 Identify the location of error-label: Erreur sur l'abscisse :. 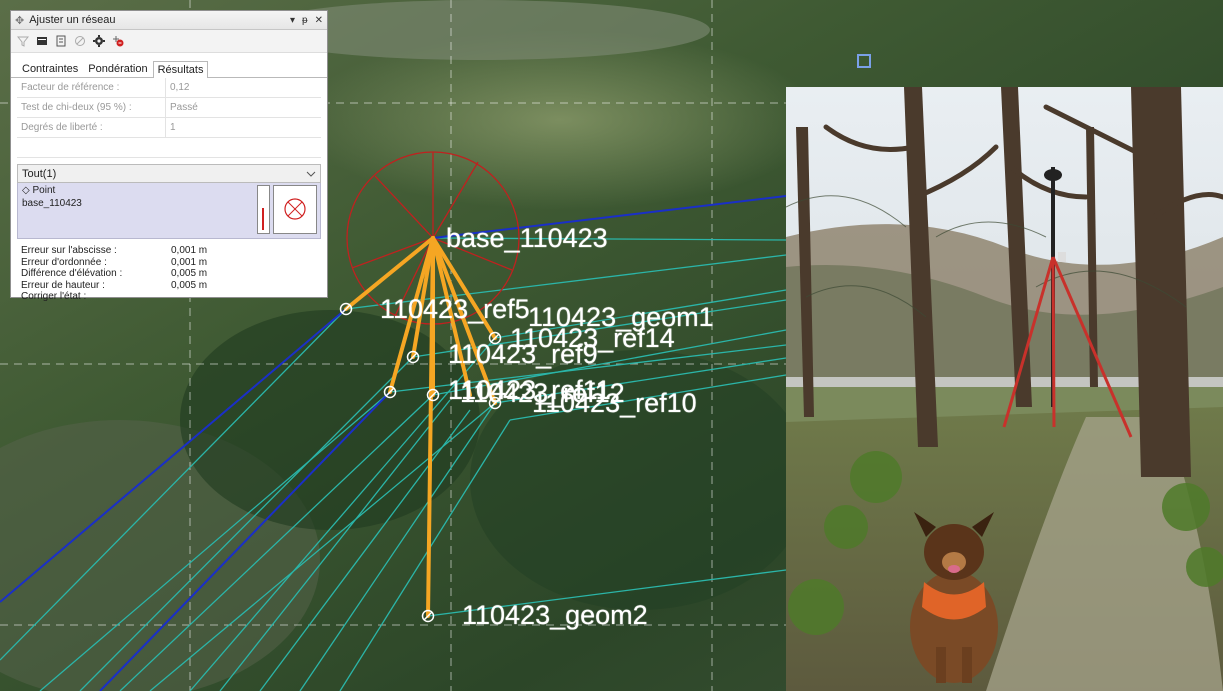
(69, 251).